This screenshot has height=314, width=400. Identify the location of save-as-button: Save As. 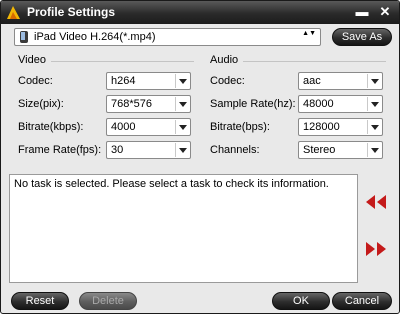
(362, 37).